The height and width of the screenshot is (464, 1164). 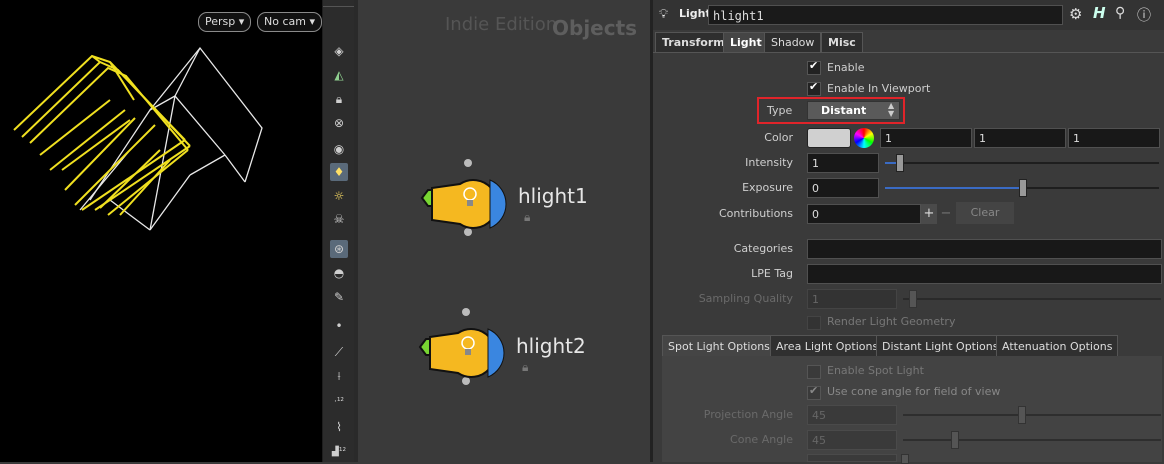 What do you see at coordinates (339, 149) in the screenshot?
I see `camera-icon: ◉` at bounding box center [339, 149].